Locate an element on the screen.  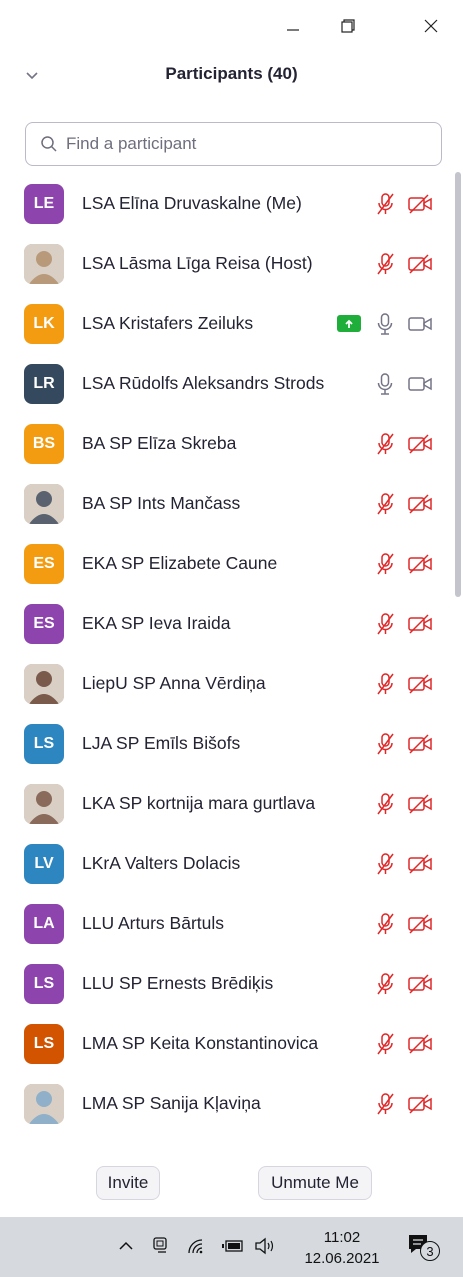
participant-row: LSA Lāsma Līga Reisa (Host) is located at coordinates (226, 264).